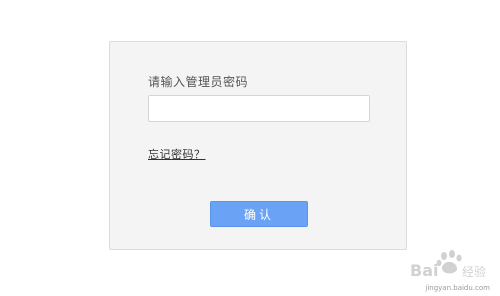 The height and width of the screenshot is (296, 500). Describe the element at coordinates (177, 154) in the screenshot. I see `forgot-password-link: 忘记密码？` at that location.